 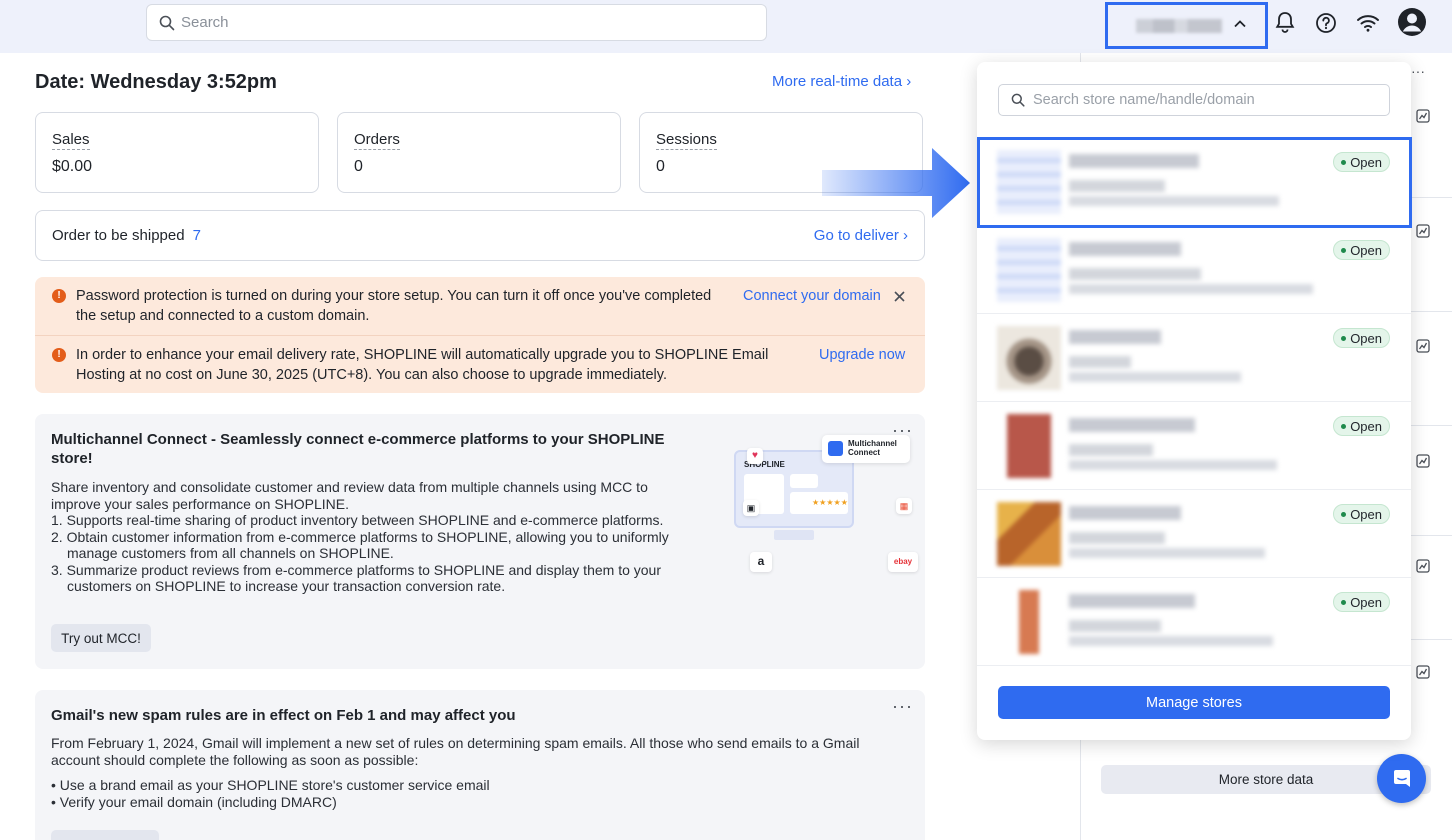 I want to click on store-selector, so click(x=1186, y=25).